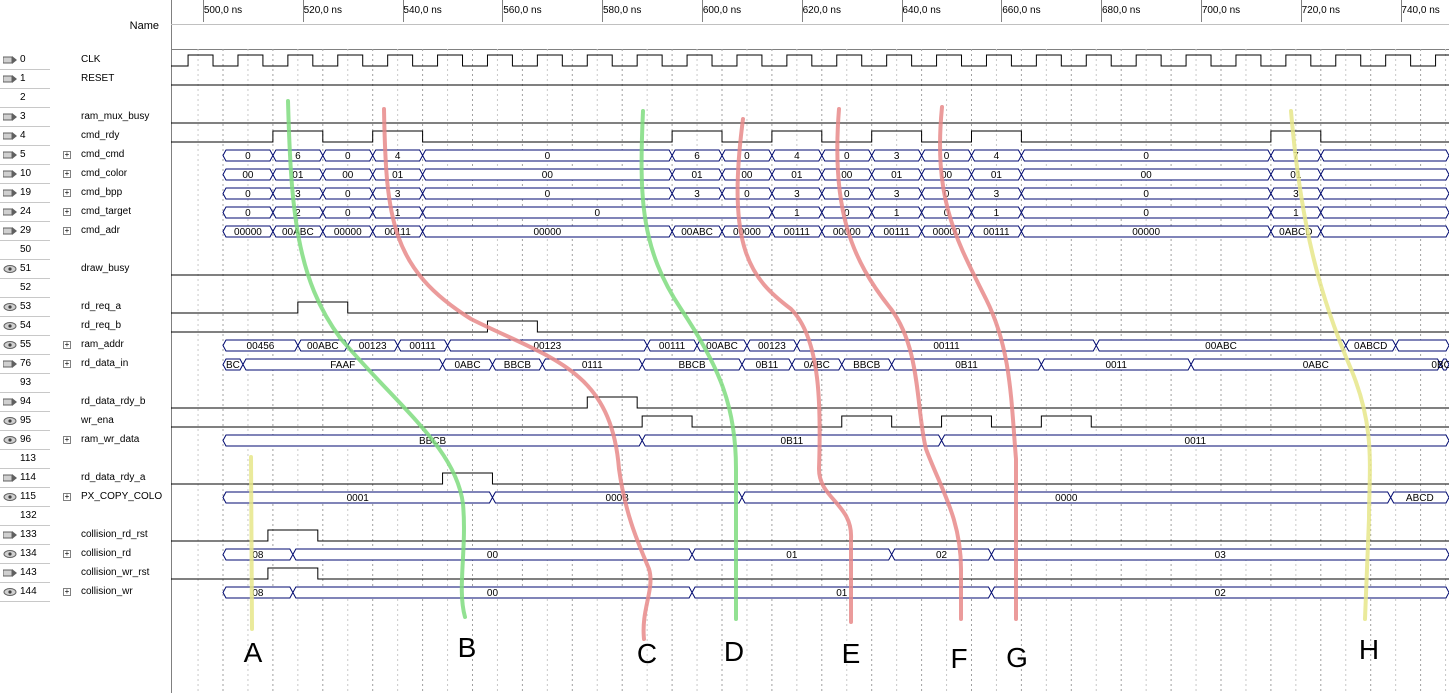 This screenshot has height=693, width=1449. I want to click on bus-value-label: 0, so click(597, 213).